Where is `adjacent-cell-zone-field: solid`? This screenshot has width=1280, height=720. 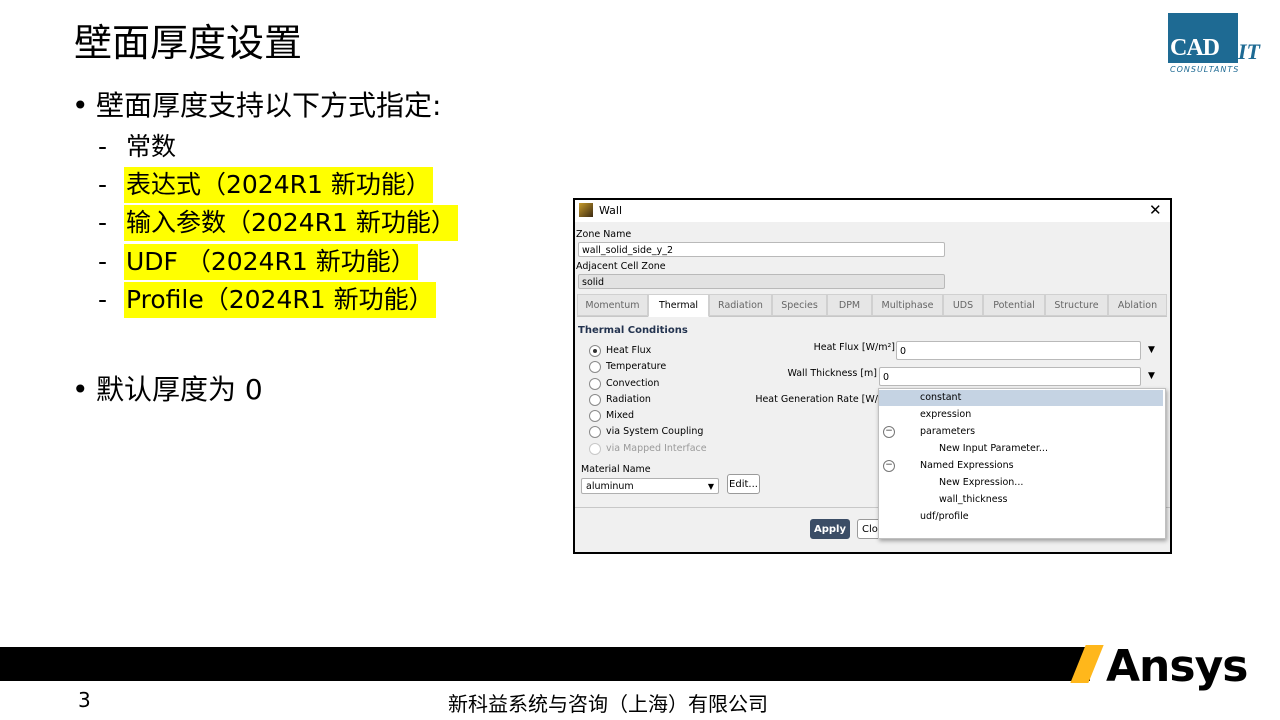 adjacent-cell-zone-field: solid is located at coordinates (761, 281).